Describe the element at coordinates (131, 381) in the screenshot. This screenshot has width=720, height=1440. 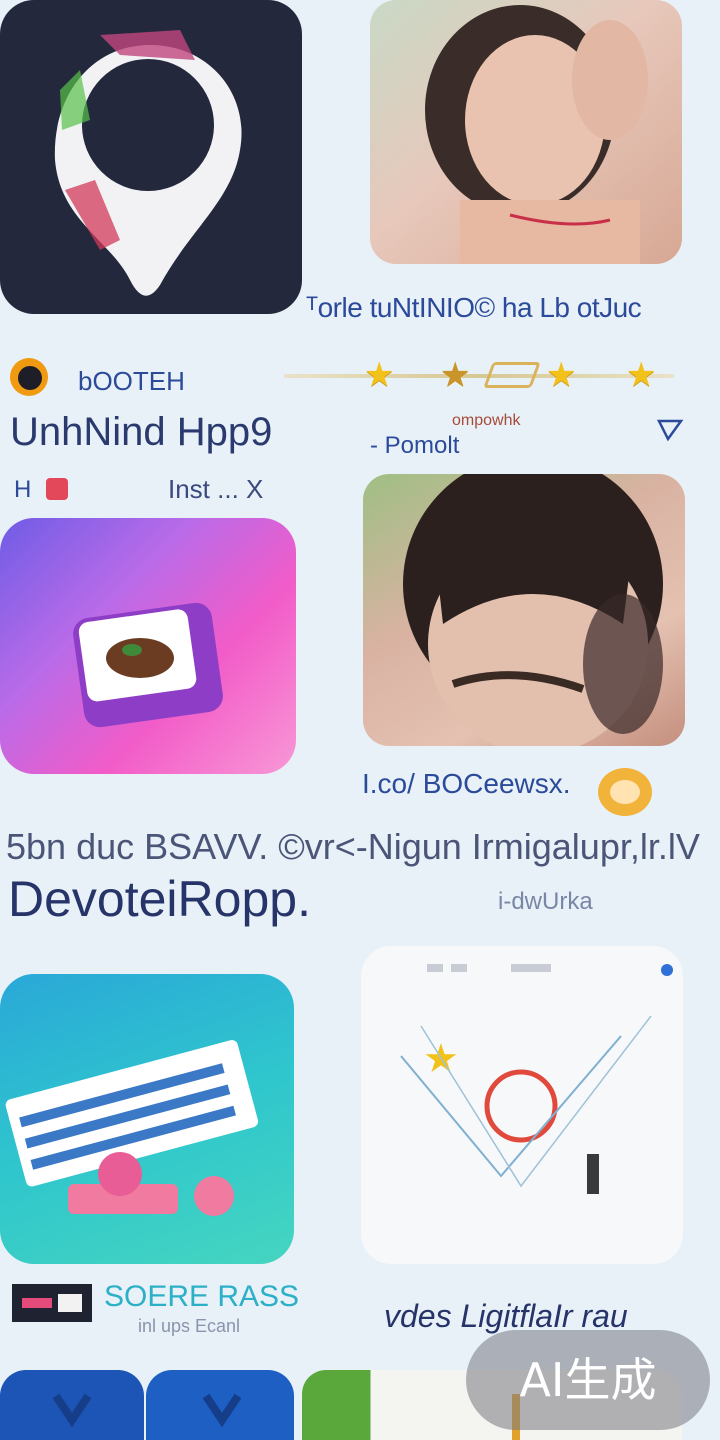
I see `brand-label: bOOTEH` at that location.